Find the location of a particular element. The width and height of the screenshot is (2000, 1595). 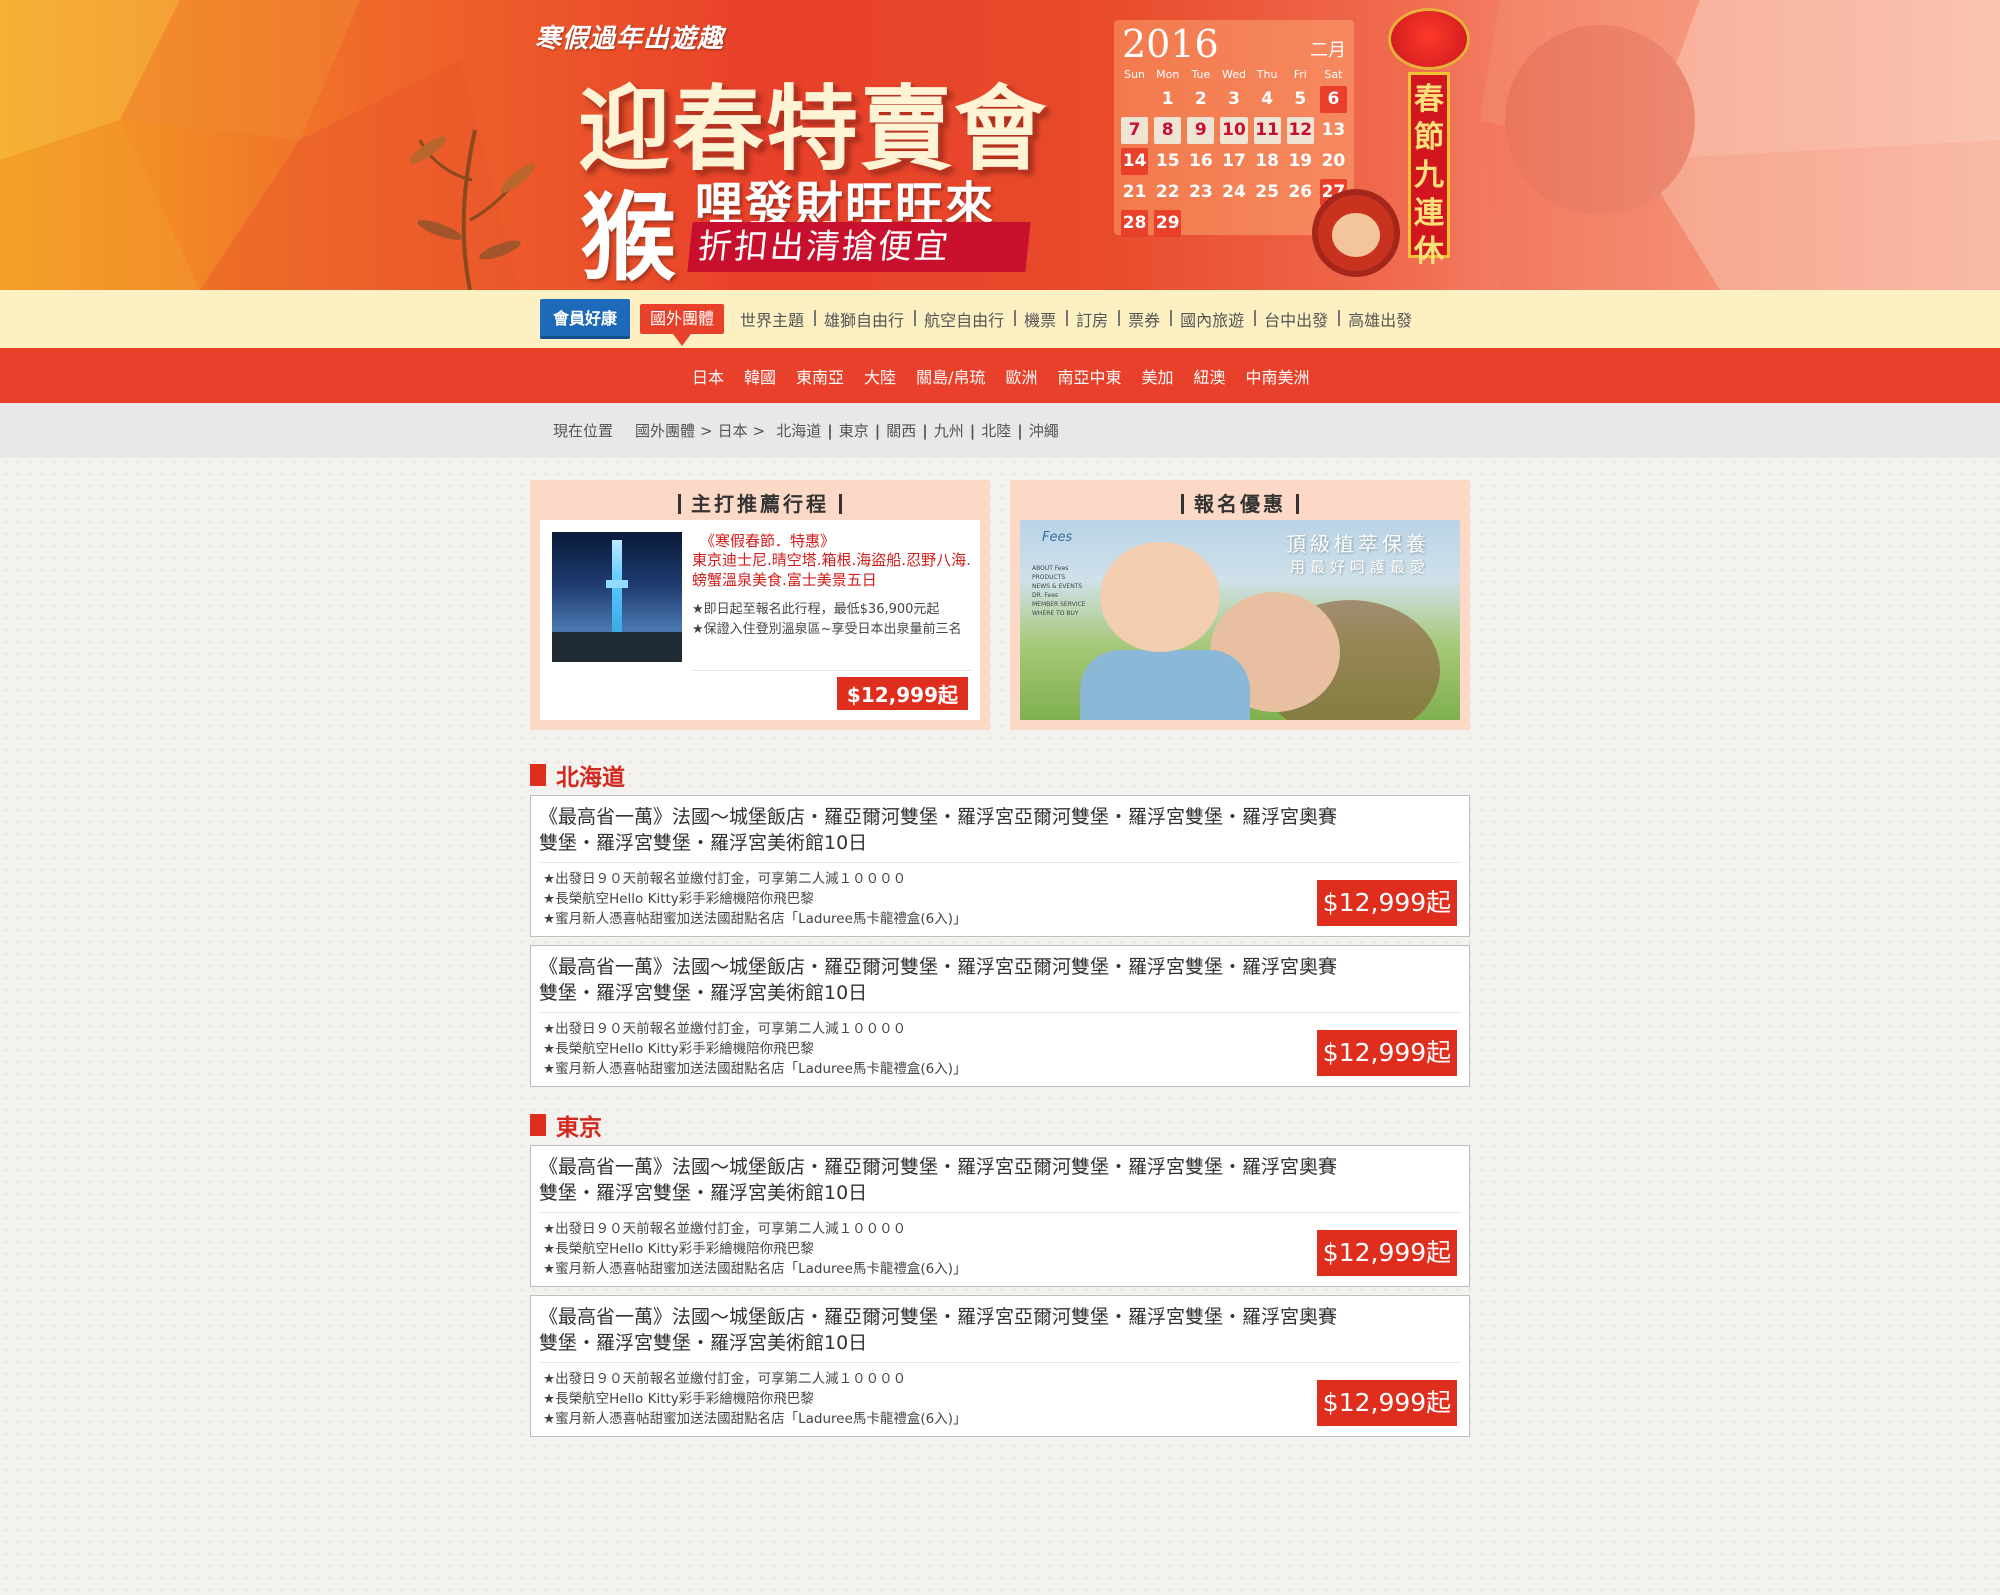

nav-item-taichung-departure: 台中出發 is located at coordinates (1296, 319).